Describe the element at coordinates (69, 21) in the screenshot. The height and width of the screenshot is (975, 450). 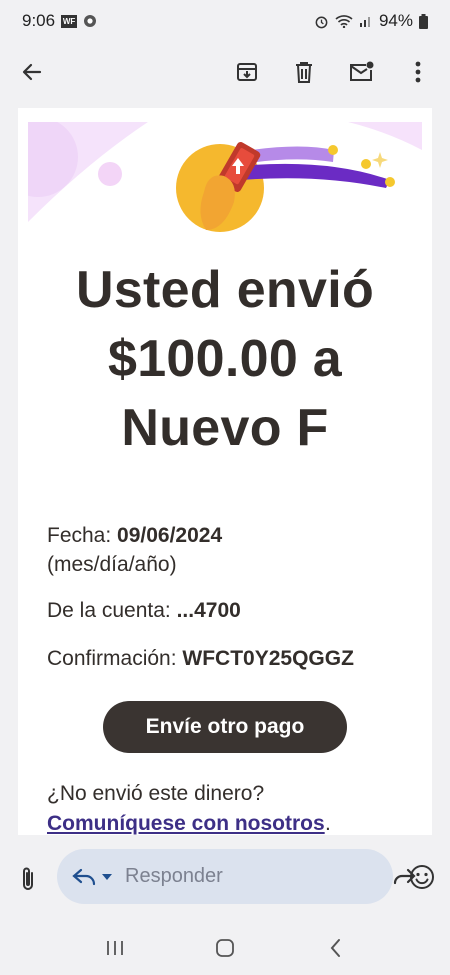
I see `wf-icon: WF` at that location.